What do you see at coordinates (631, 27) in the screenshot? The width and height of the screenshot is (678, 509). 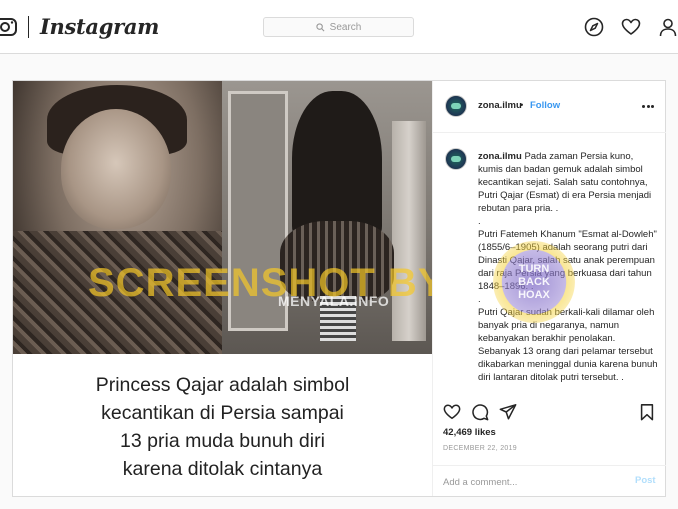 I see `heart-icon` at bounding box center [631, 27].